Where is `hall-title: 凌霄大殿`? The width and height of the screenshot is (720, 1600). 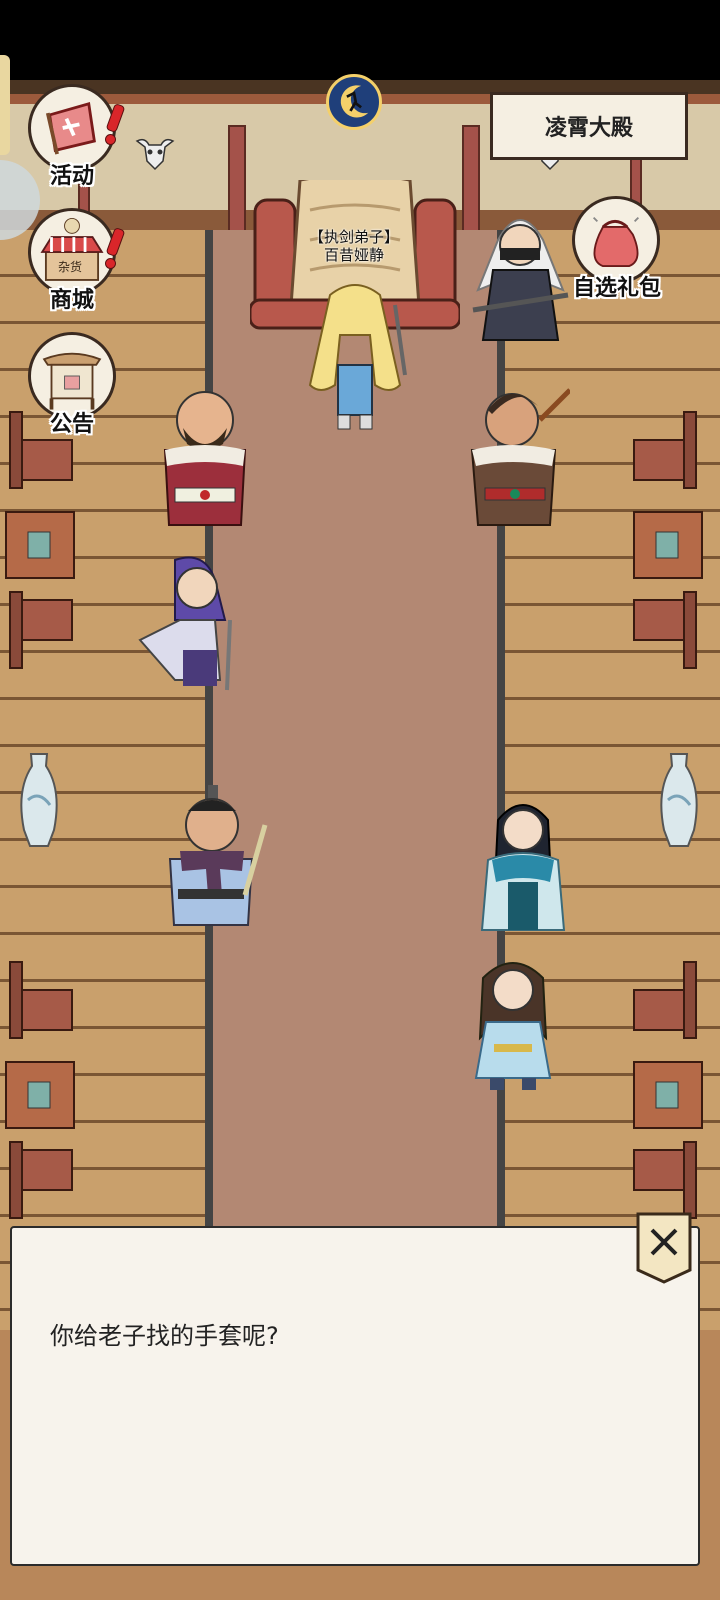 hall-title: 凌霄大殿 is located at coordinates (588, 128).